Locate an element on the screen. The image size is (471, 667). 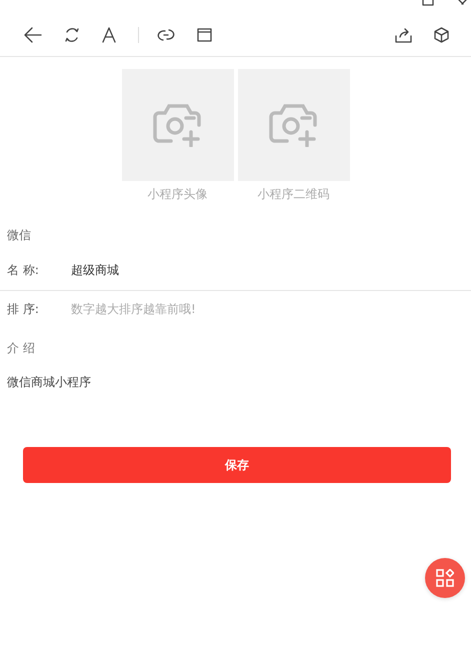
window-maximize-icon is located at coordinates (428, 3).